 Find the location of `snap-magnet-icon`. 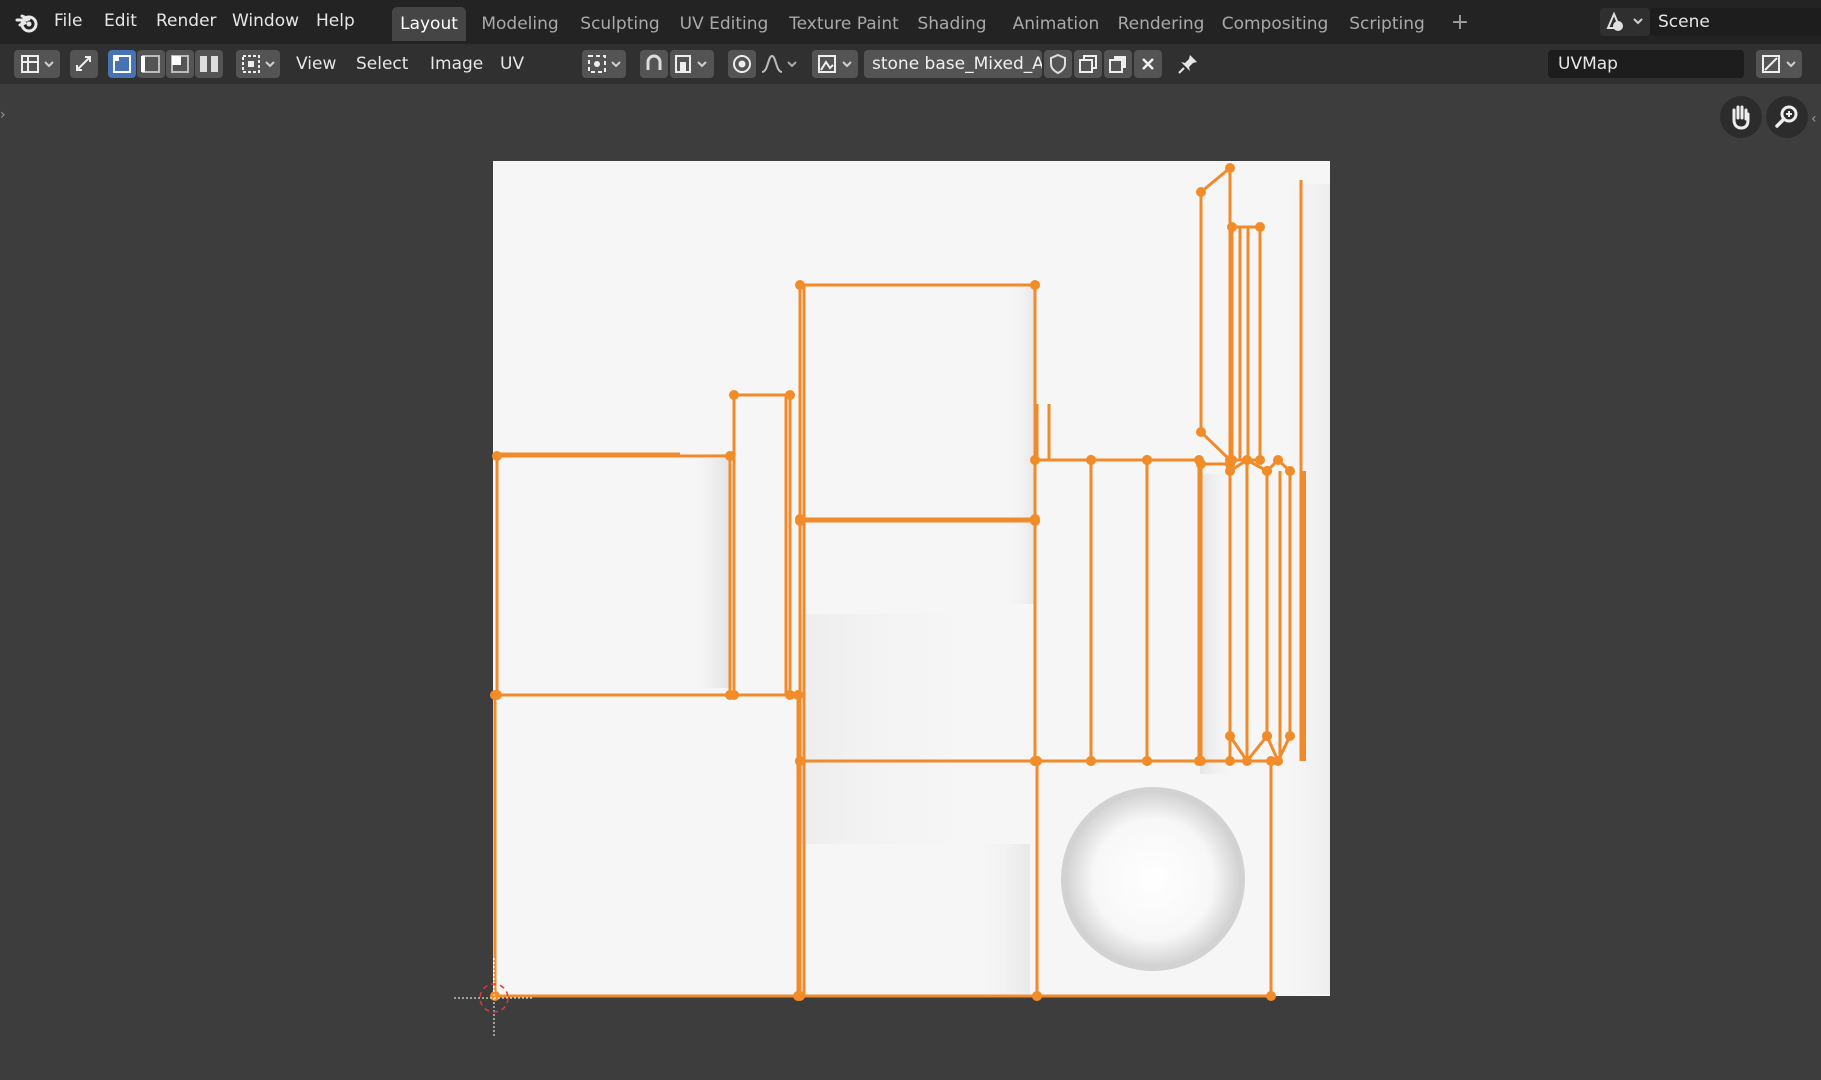

snap-magnet-icon is located at coordinates (654, 62).